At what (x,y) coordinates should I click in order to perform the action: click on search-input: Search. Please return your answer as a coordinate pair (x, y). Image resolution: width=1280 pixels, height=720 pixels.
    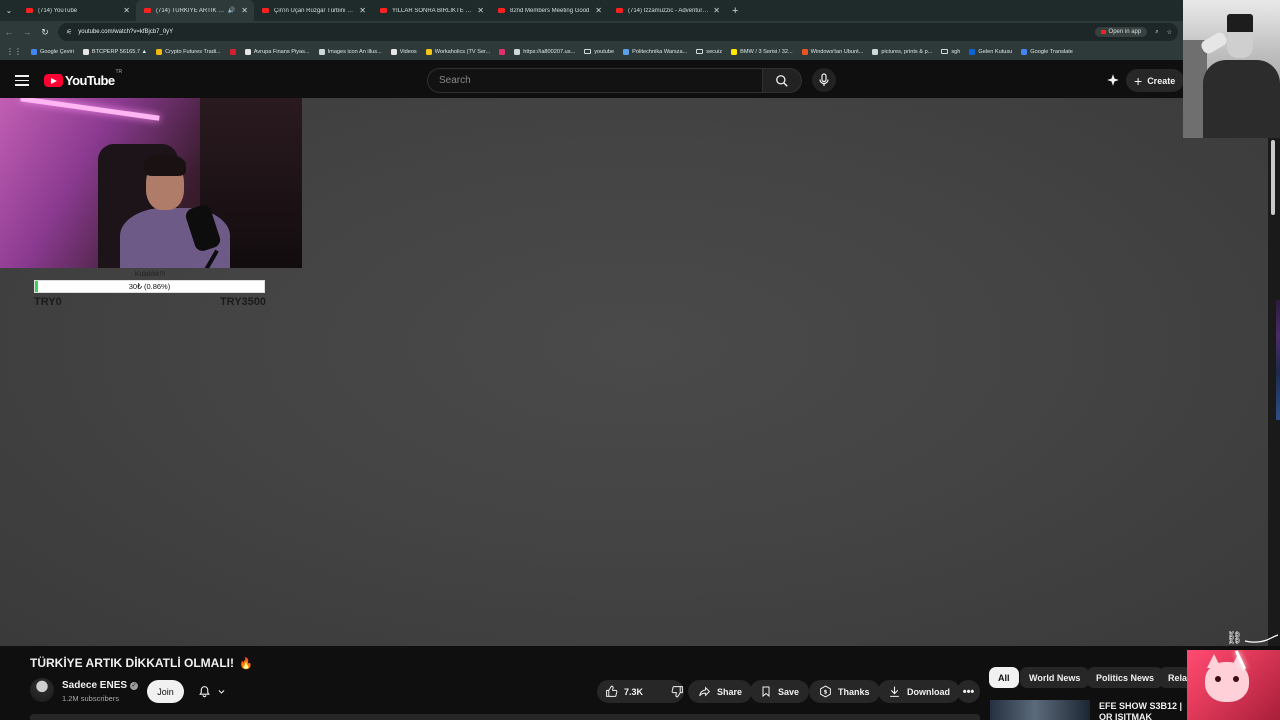
    Looking at the image, I should click on (594, 80).